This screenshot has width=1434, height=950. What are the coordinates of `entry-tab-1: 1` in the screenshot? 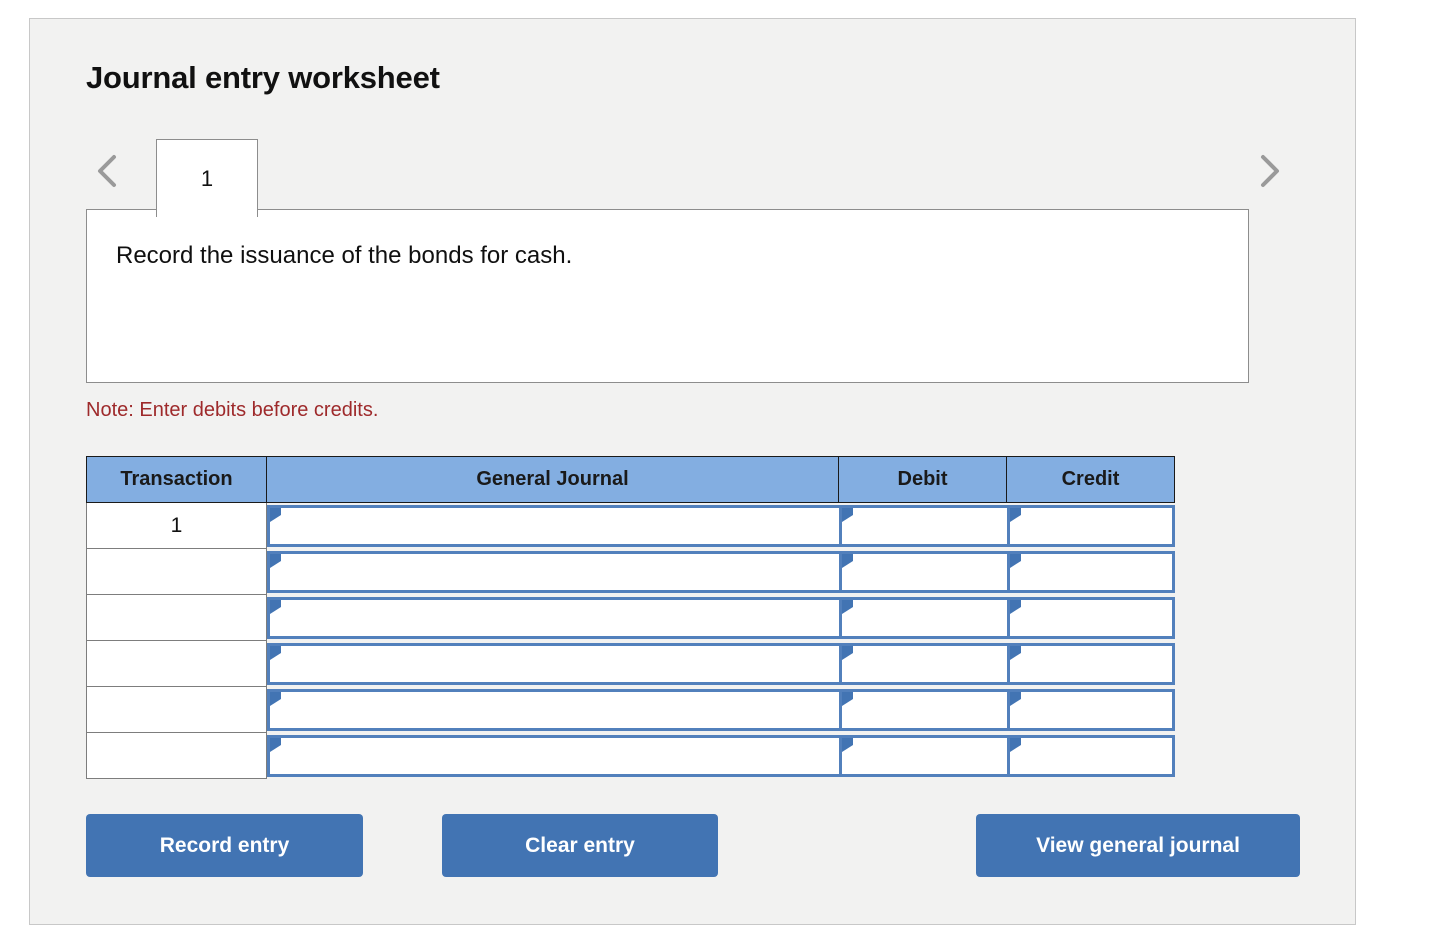 It's located at (207, 178).